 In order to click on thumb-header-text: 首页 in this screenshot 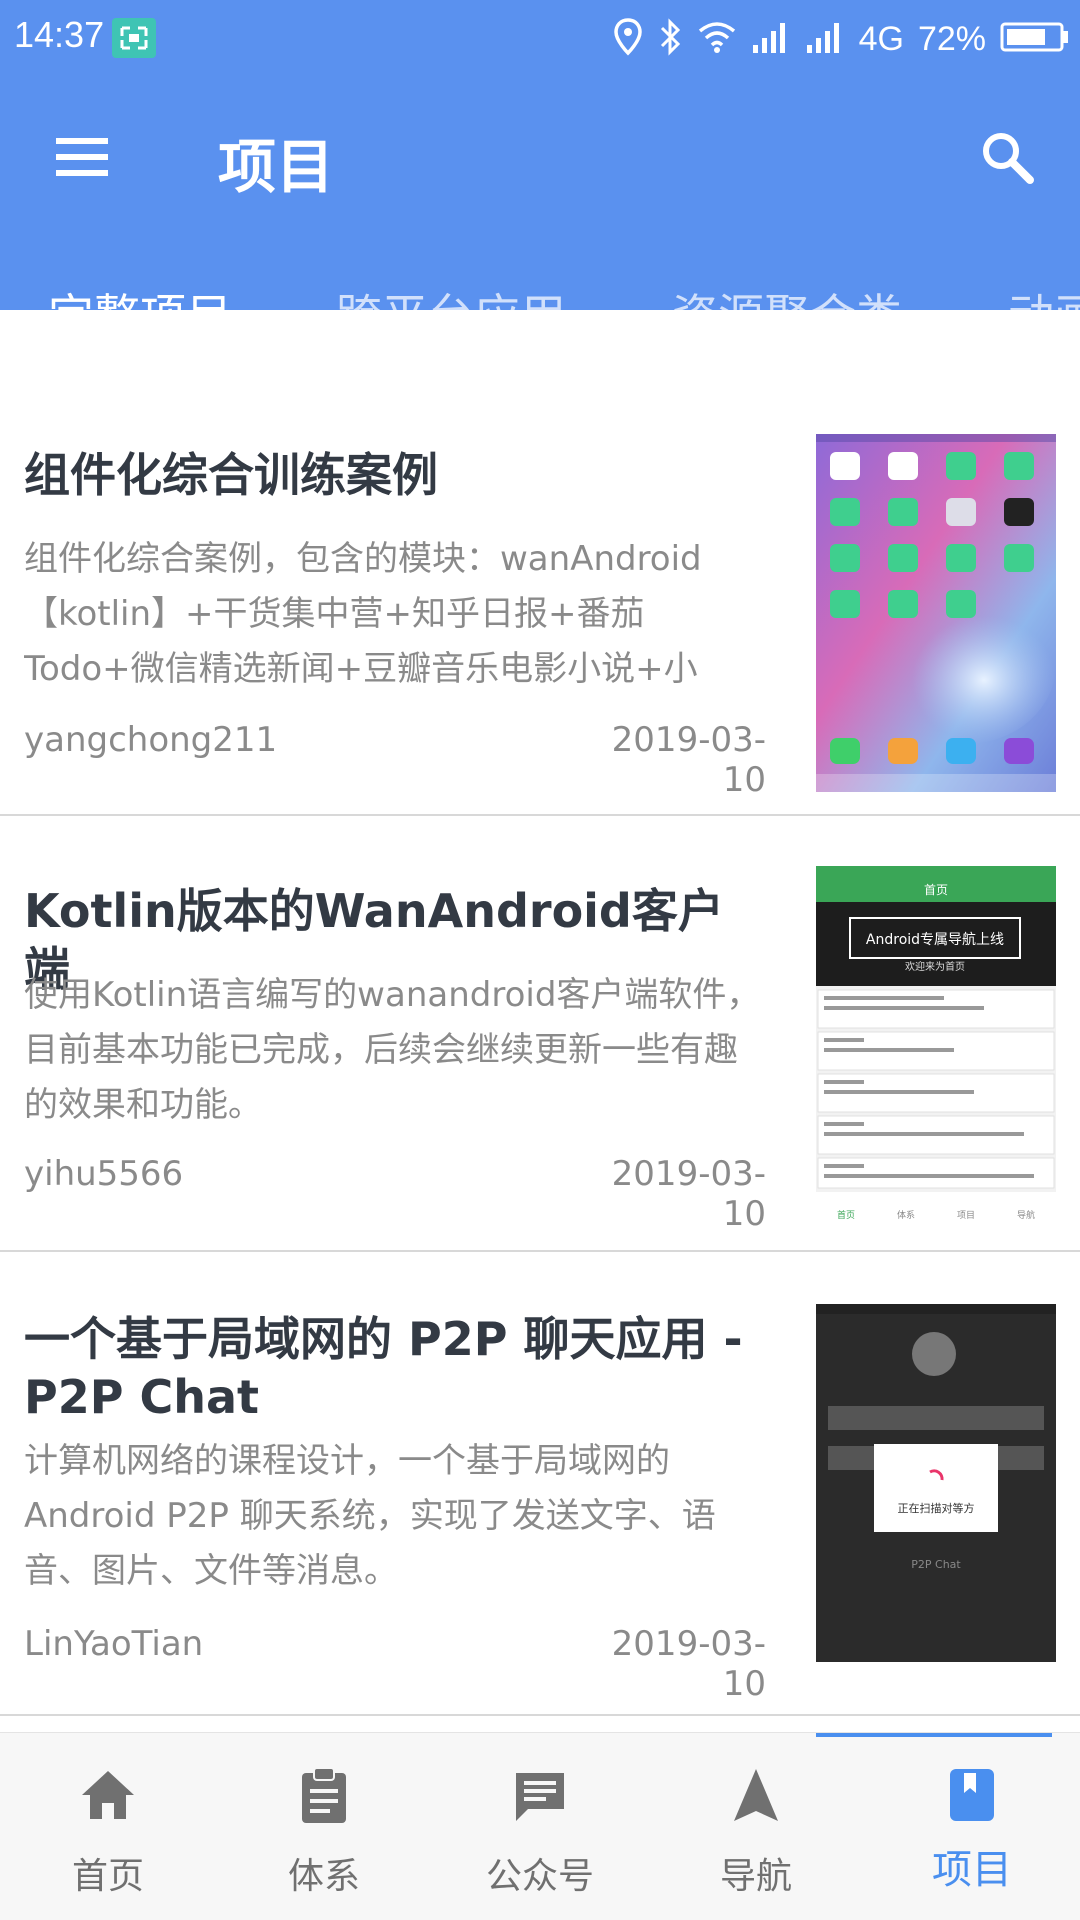, I will do `click(936, 890)`.